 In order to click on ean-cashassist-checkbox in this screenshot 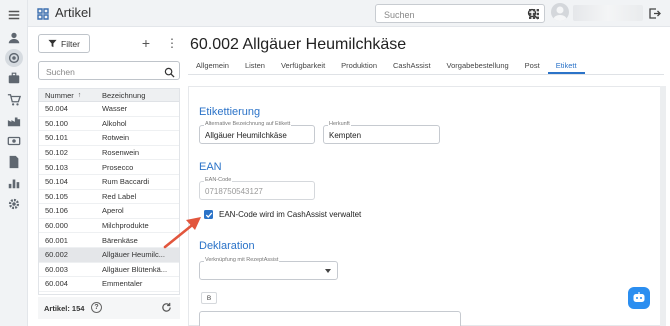, I will do `click(208, 214)`.